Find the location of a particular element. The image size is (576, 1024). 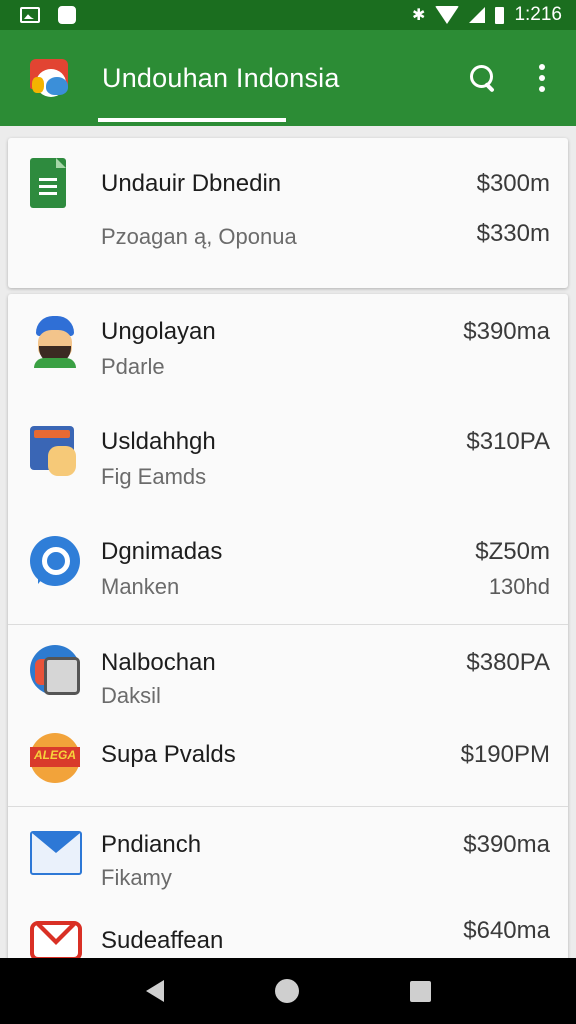

summary-price: $300m is located at coordinates (513, 183).